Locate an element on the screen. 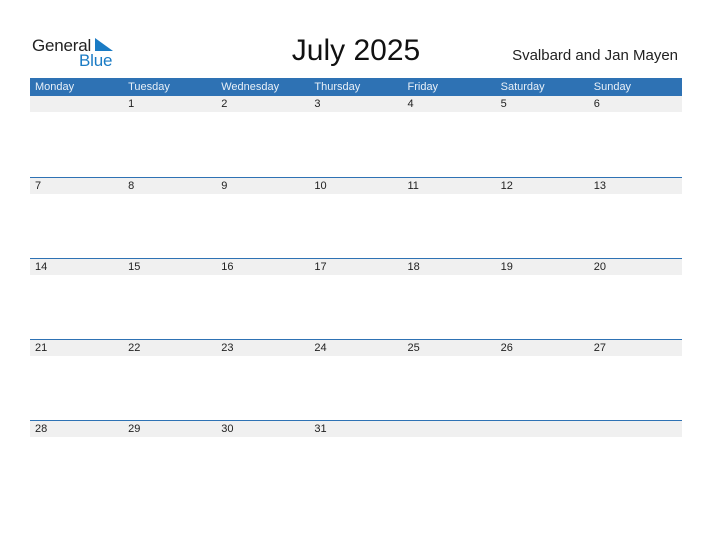  day-cell: 16 is located at coordinates (227, 267).